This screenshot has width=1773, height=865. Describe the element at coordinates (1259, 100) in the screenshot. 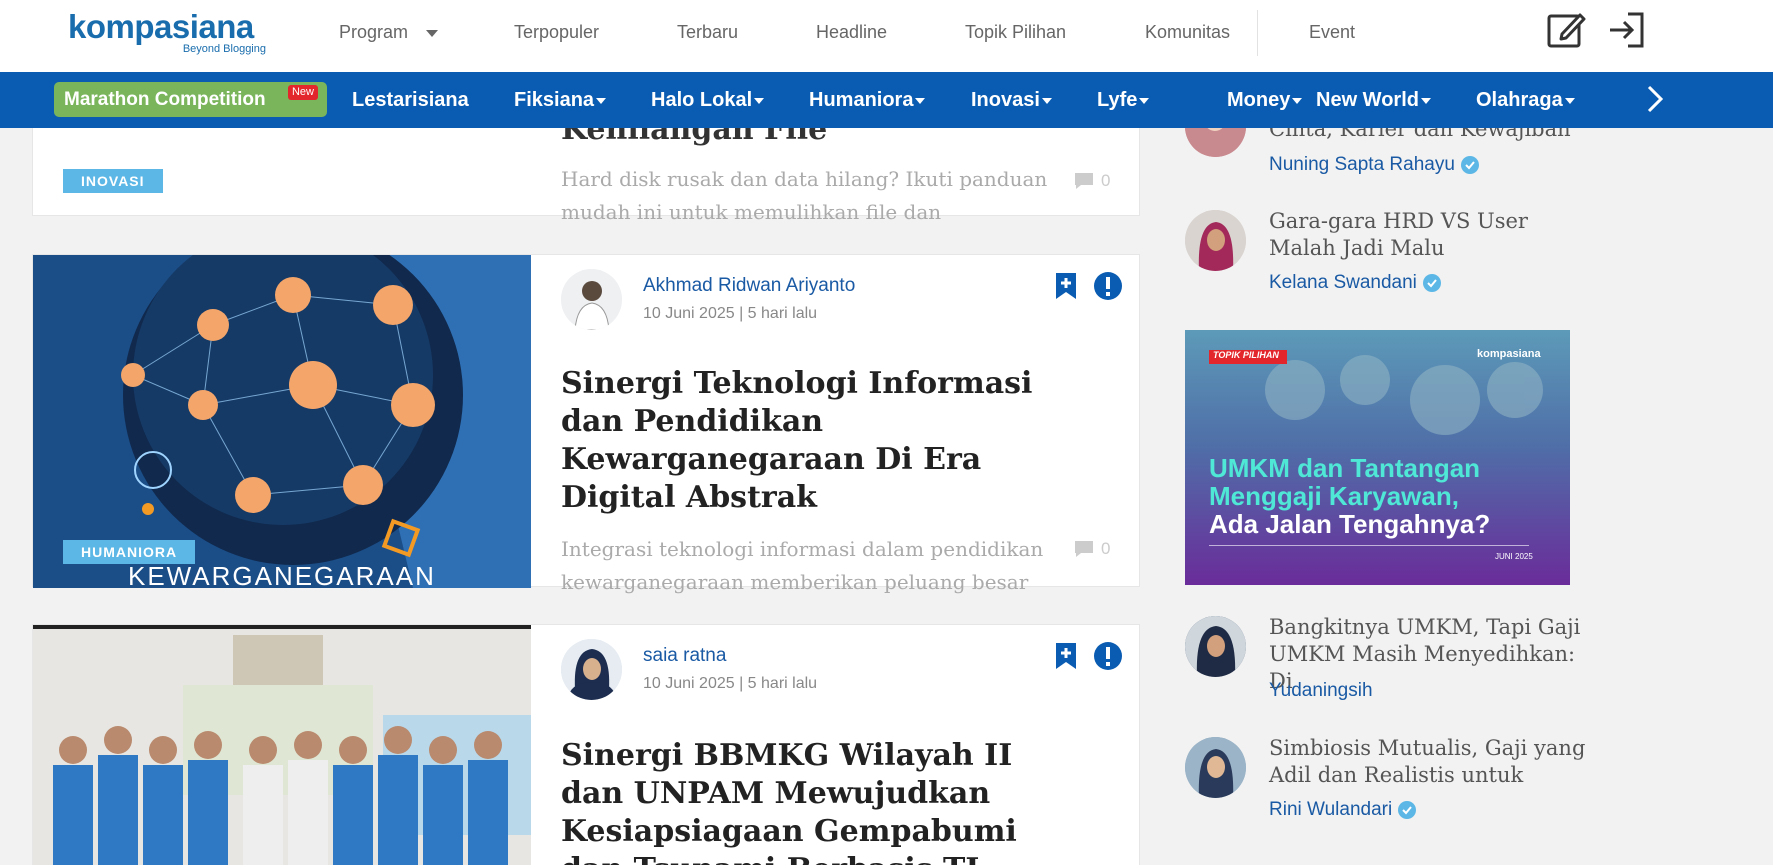

I see `category-money-label: Money` at that location.